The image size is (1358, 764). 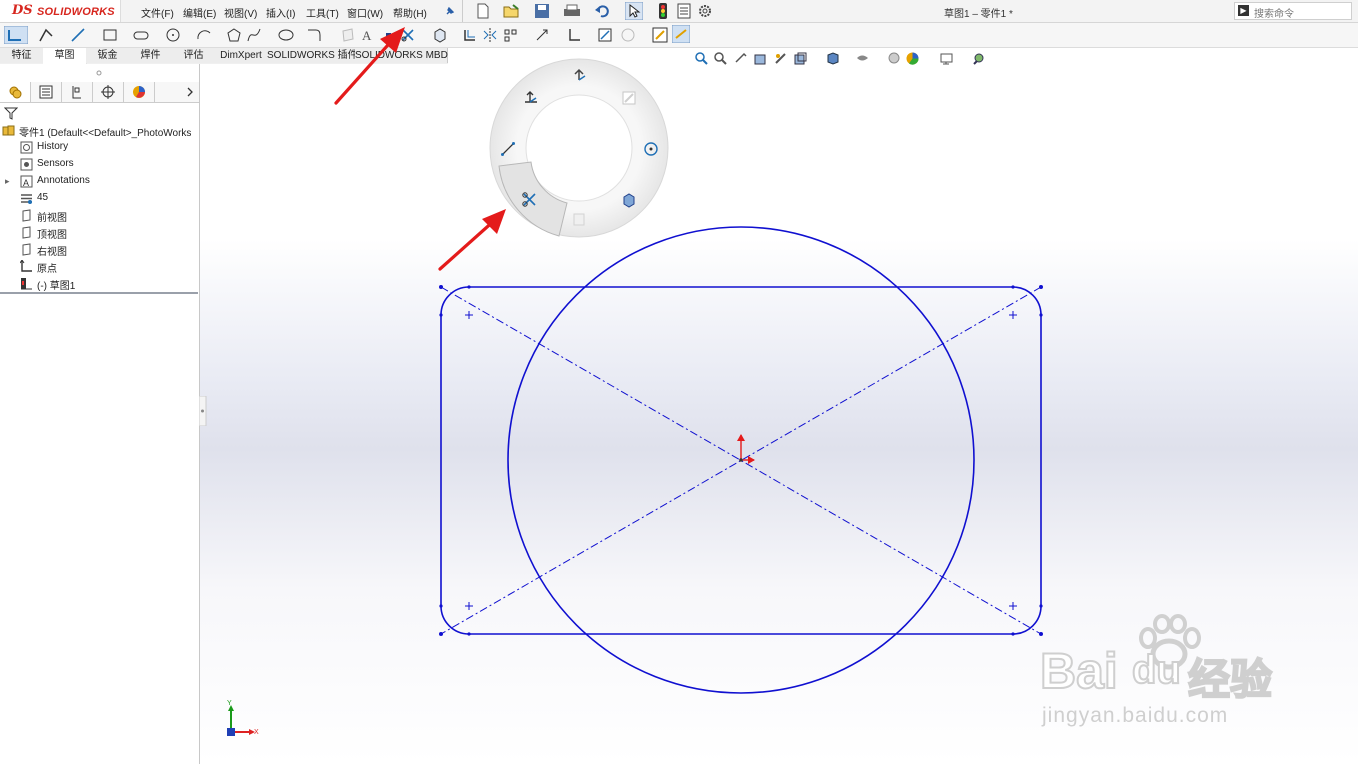 I want to click on tab-evaluate: 评估, so click(x=194, y=55).